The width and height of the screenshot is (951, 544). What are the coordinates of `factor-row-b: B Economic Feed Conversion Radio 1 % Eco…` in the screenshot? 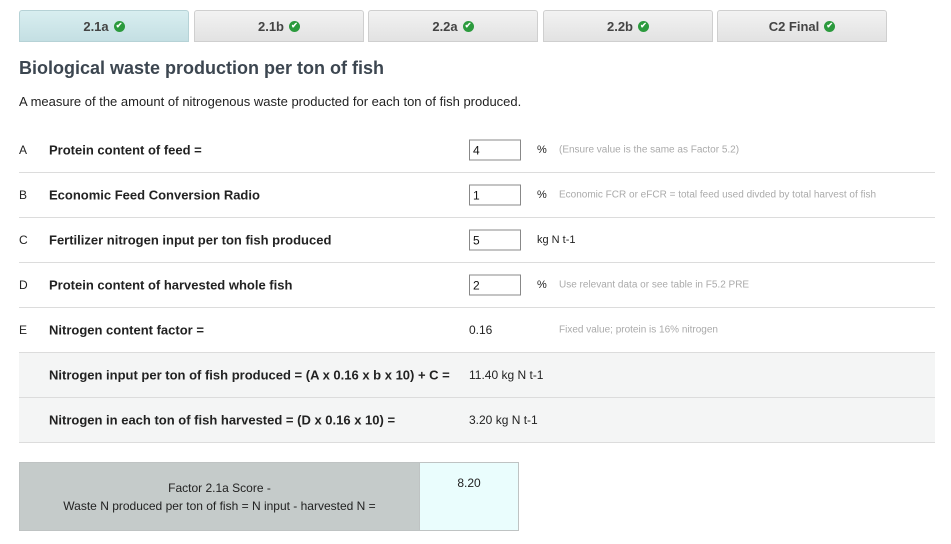 It's located at (477, 195).